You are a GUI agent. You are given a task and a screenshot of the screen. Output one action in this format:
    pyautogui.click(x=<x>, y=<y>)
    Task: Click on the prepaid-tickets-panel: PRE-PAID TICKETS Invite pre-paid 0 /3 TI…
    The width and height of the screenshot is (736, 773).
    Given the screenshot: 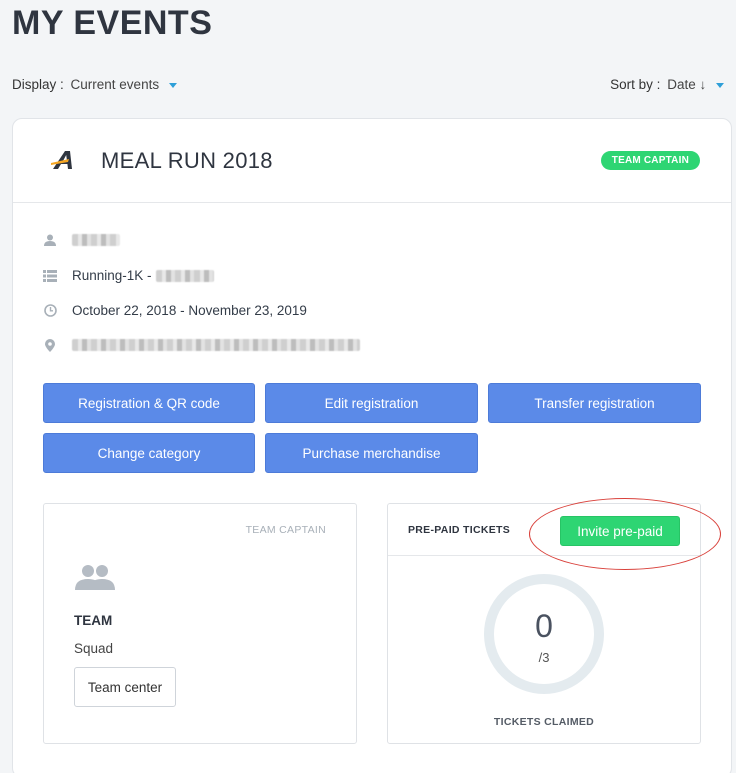 What is the action you would take?
    pyautogui.click(x=554, y=621)
    